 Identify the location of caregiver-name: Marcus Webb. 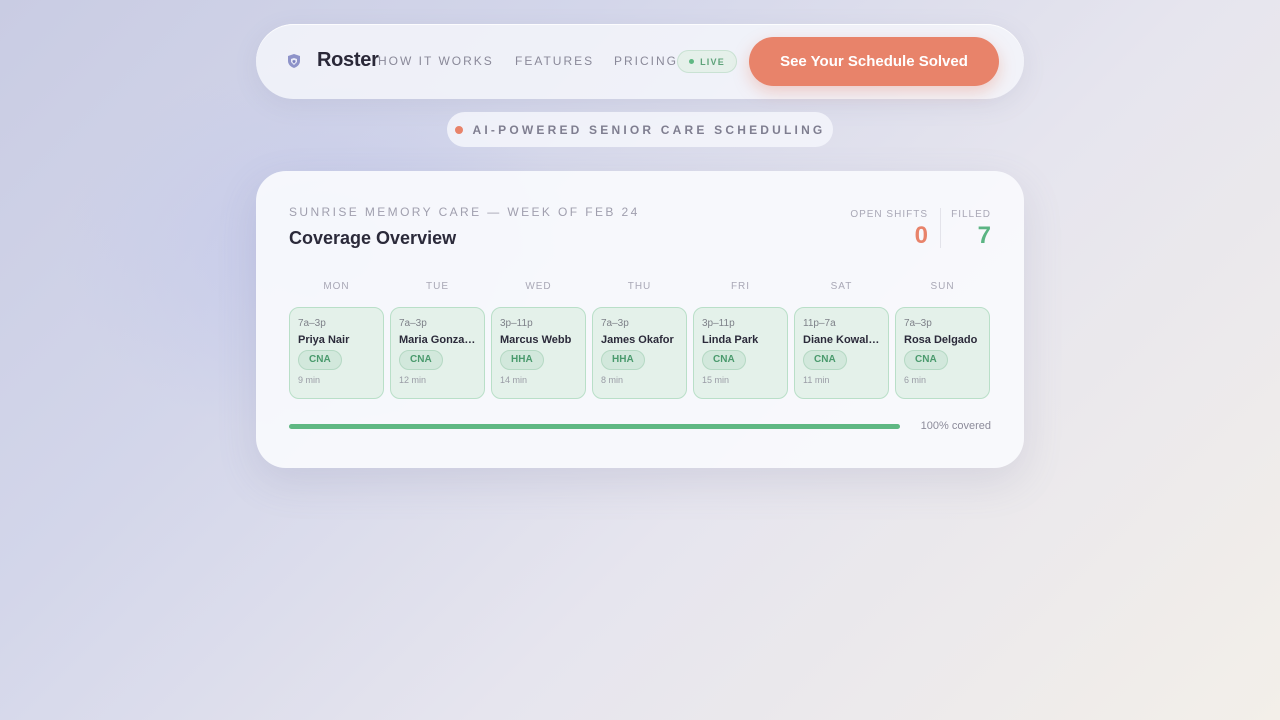
(536, 340).